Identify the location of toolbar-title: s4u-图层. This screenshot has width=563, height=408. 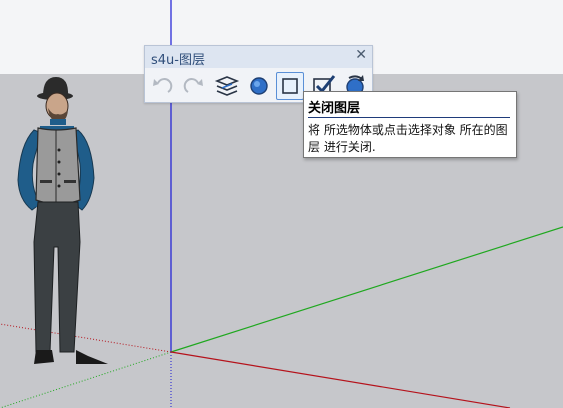
(178, 60).